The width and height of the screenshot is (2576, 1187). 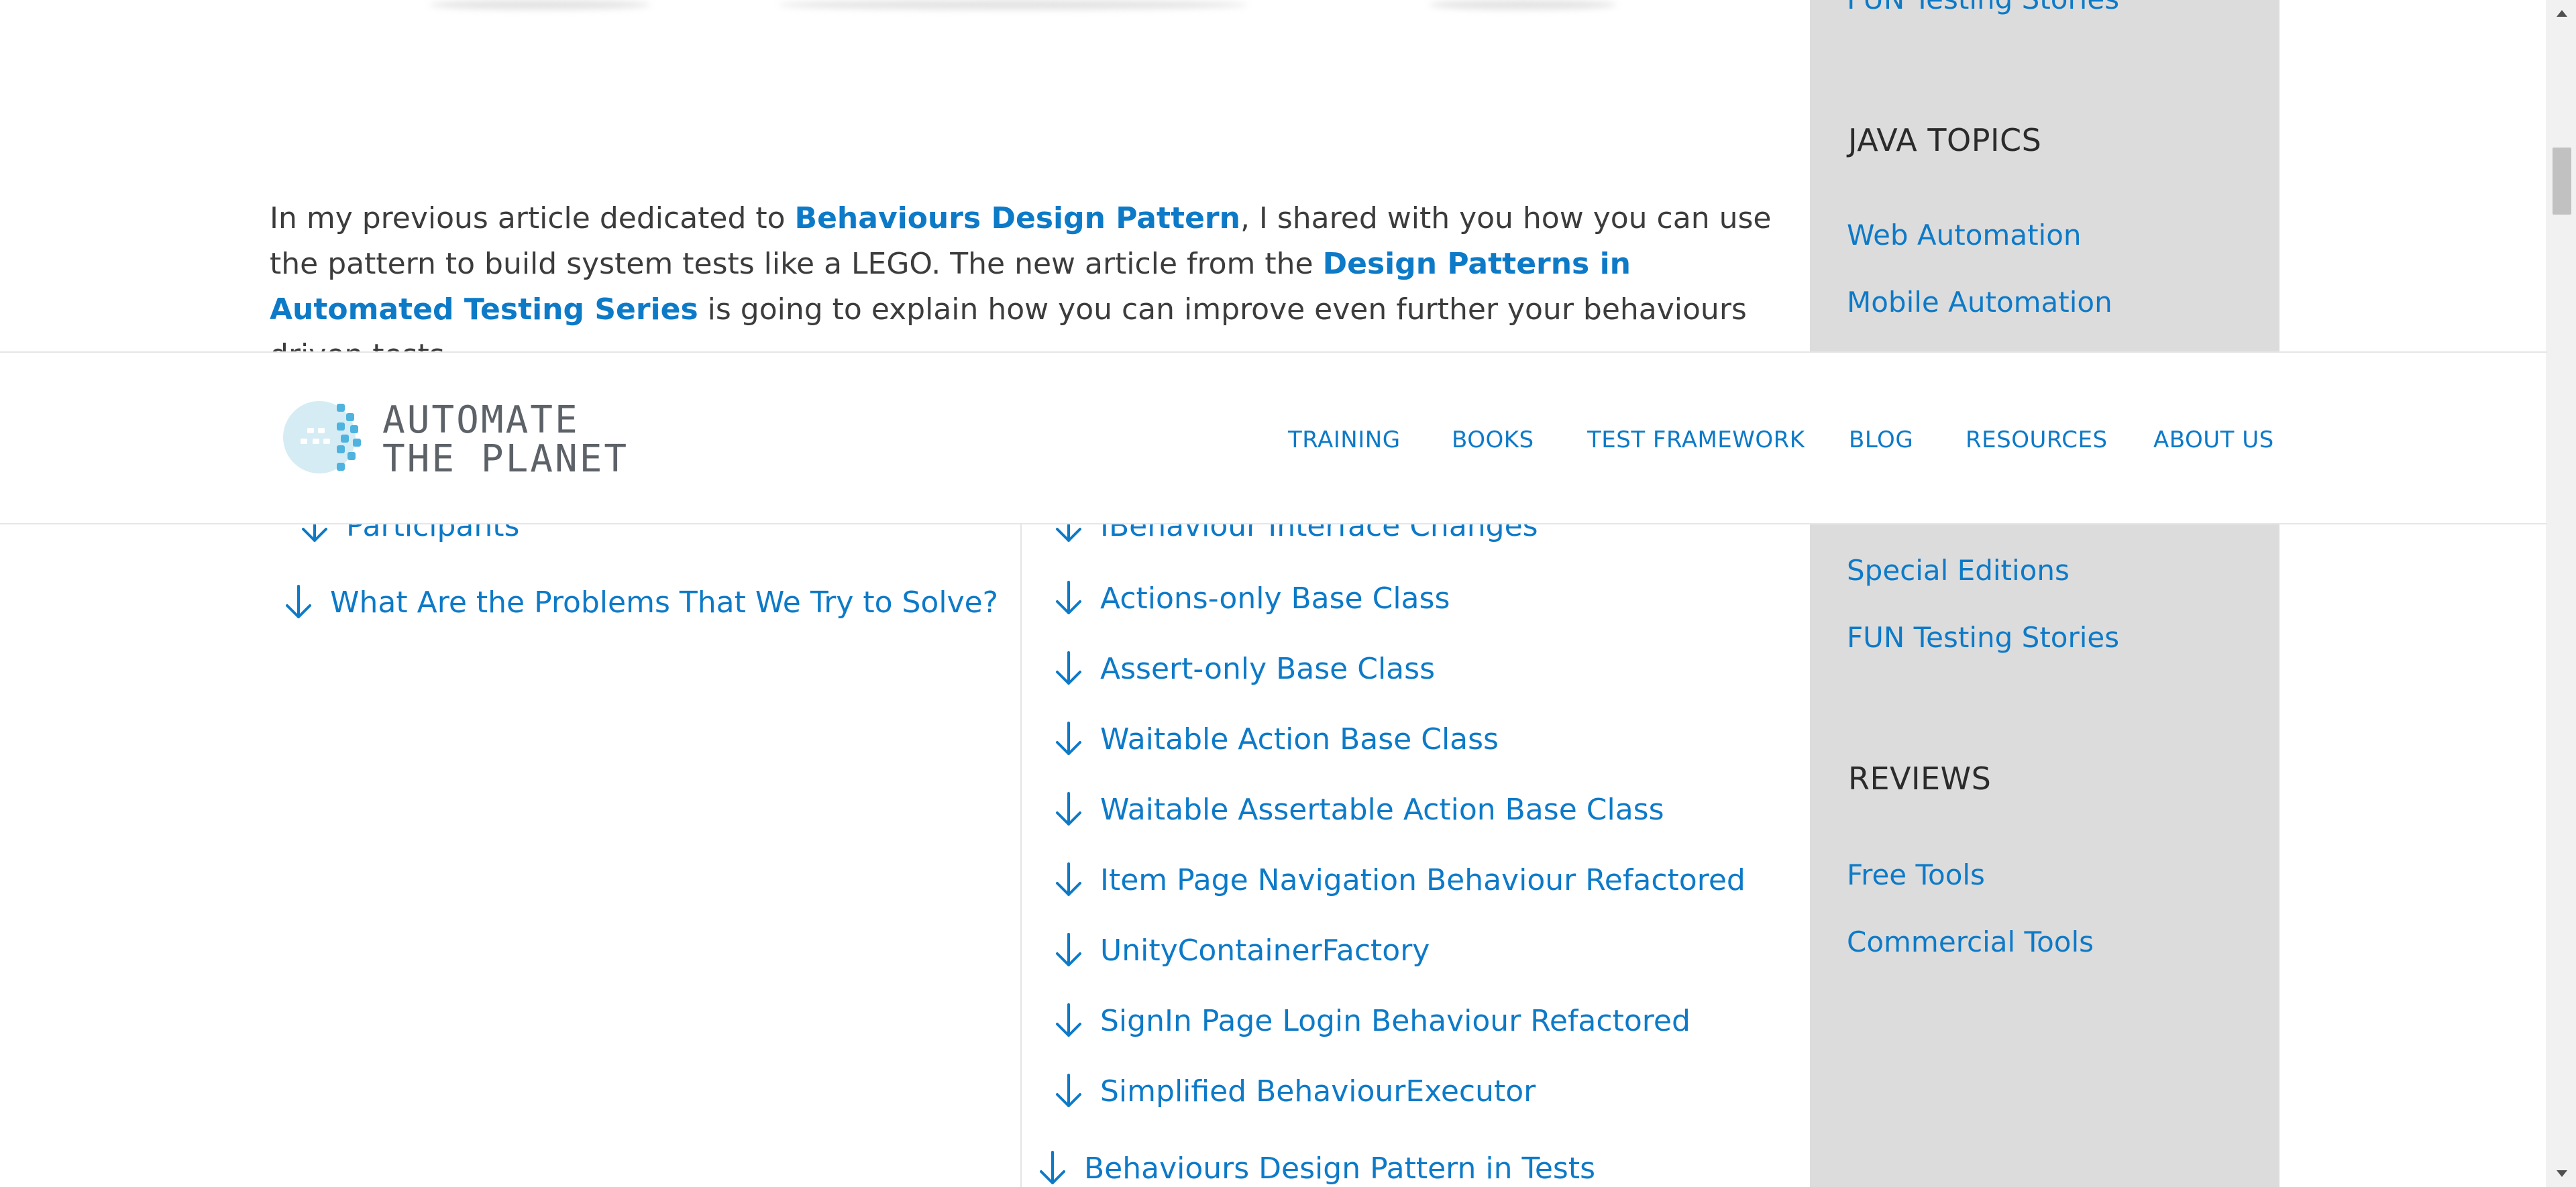 I want to click on toc-link-label: Waitable Action Base Class, so click(x=1299, y=739).